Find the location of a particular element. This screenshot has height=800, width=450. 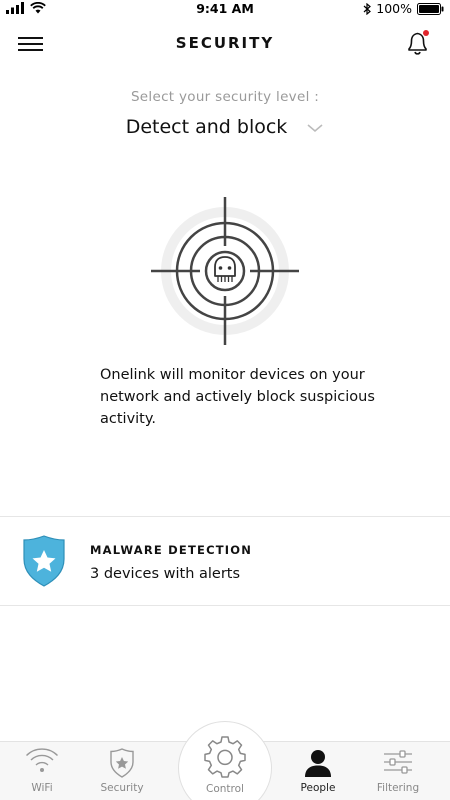

bluetooth-icon is located at coordinates (367, 8).